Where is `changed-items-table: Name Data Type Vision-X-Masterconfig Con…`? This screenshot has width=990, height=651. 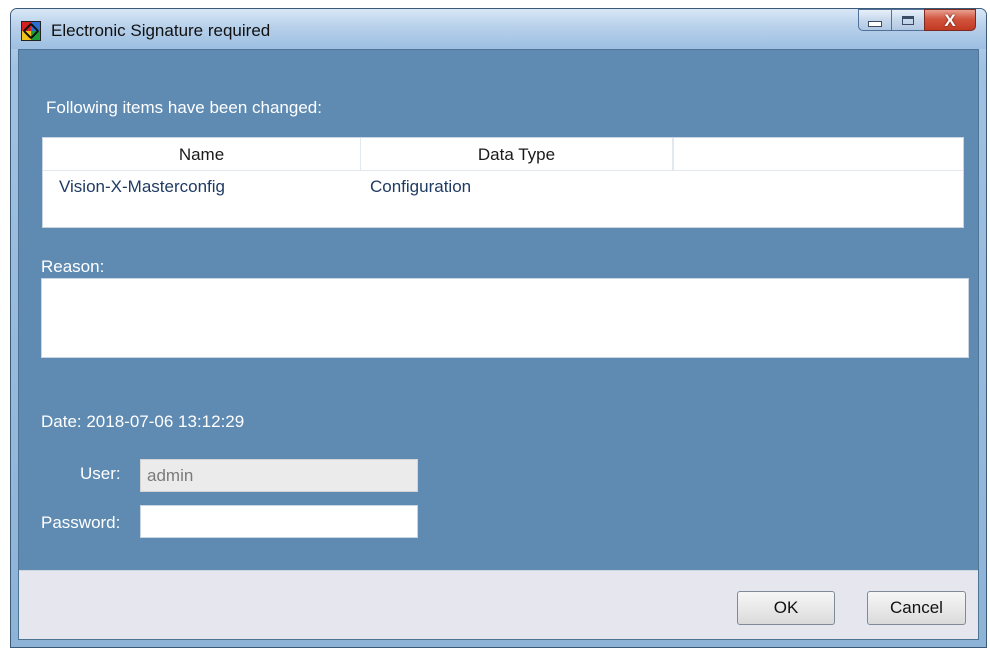 changed-items-table: Name Data Type Vision-X-Masterconfig Con… is located at coordinates (503, 182).